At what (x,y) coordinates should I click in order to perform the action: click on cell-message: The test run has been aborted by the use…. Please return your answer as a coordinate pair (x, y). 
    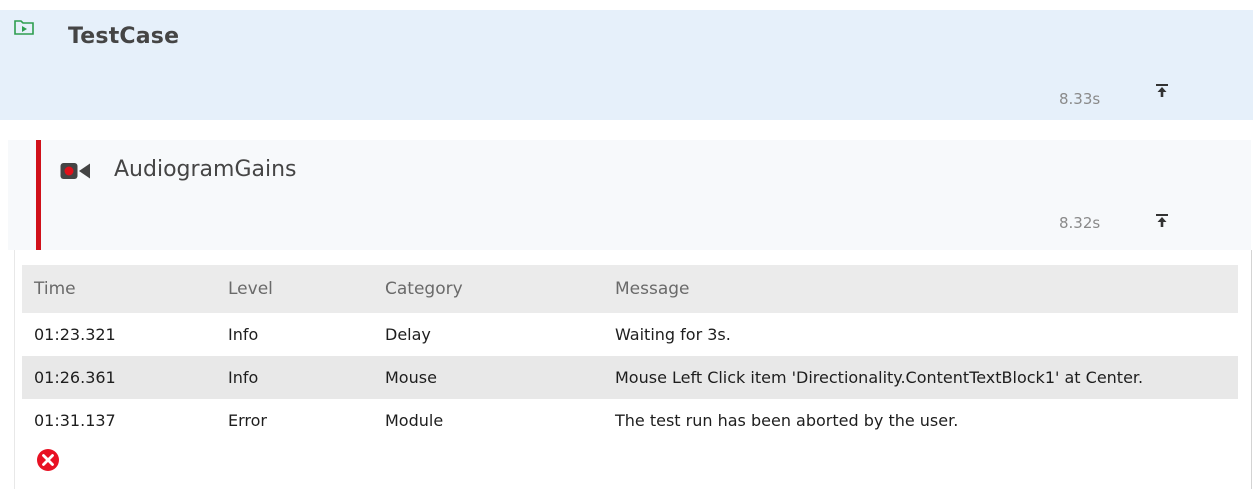
    Looking at the image, I should click on (787, 420).